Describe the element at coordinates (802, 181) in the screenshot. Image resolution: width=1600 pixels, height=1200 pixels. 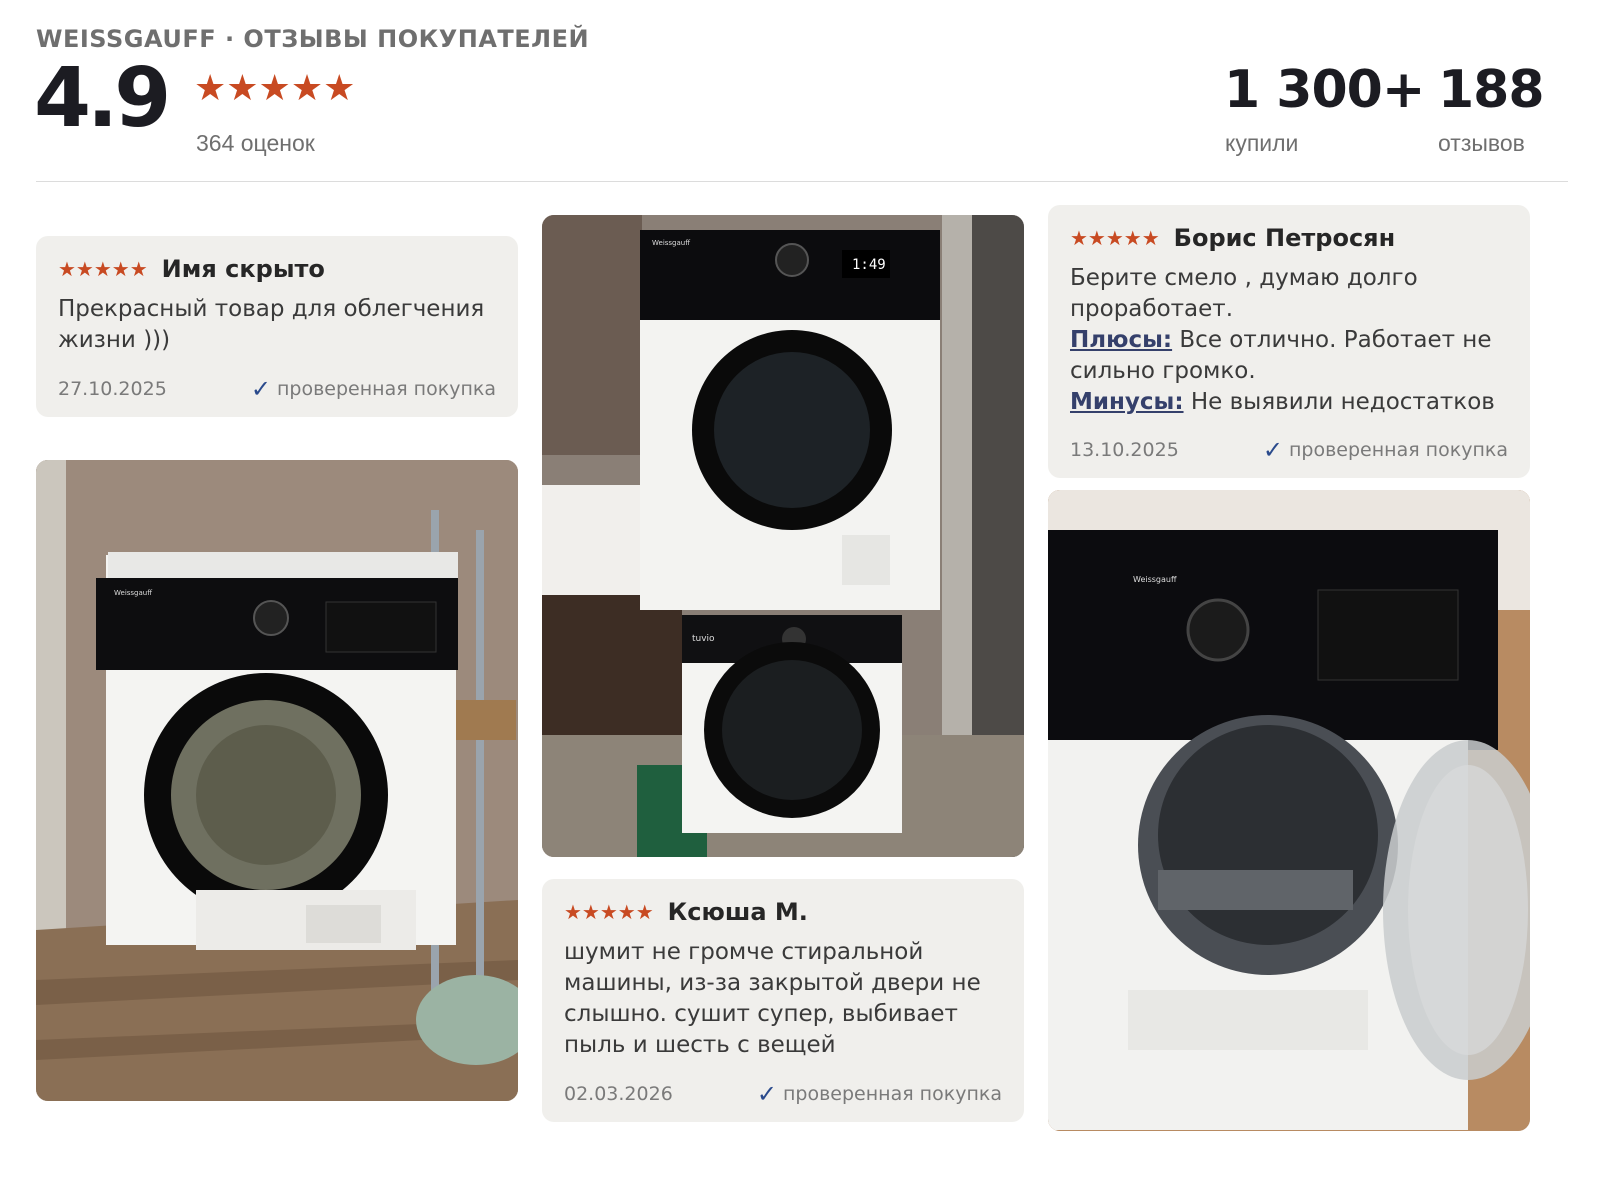
I see `header-divider` at that location.